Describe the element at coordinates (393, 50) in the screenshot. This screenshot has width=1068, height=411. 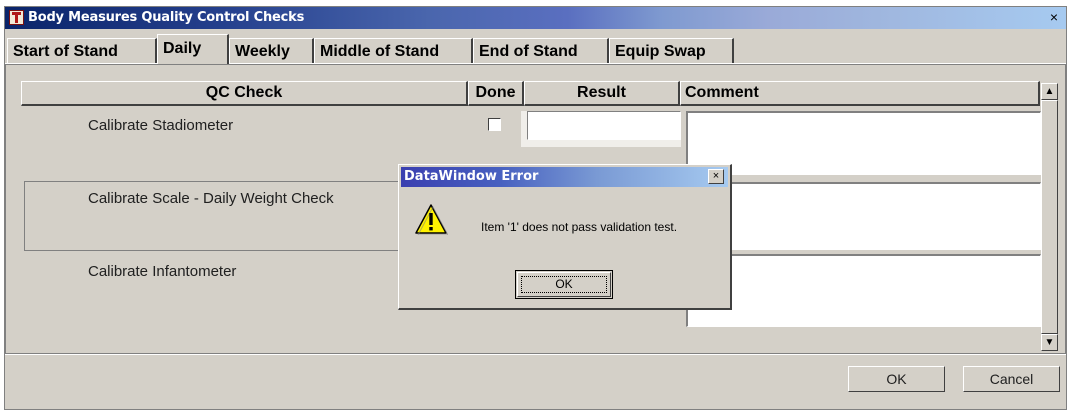
I see `tab-middle-of-stand: Middle of Stand` at that location.